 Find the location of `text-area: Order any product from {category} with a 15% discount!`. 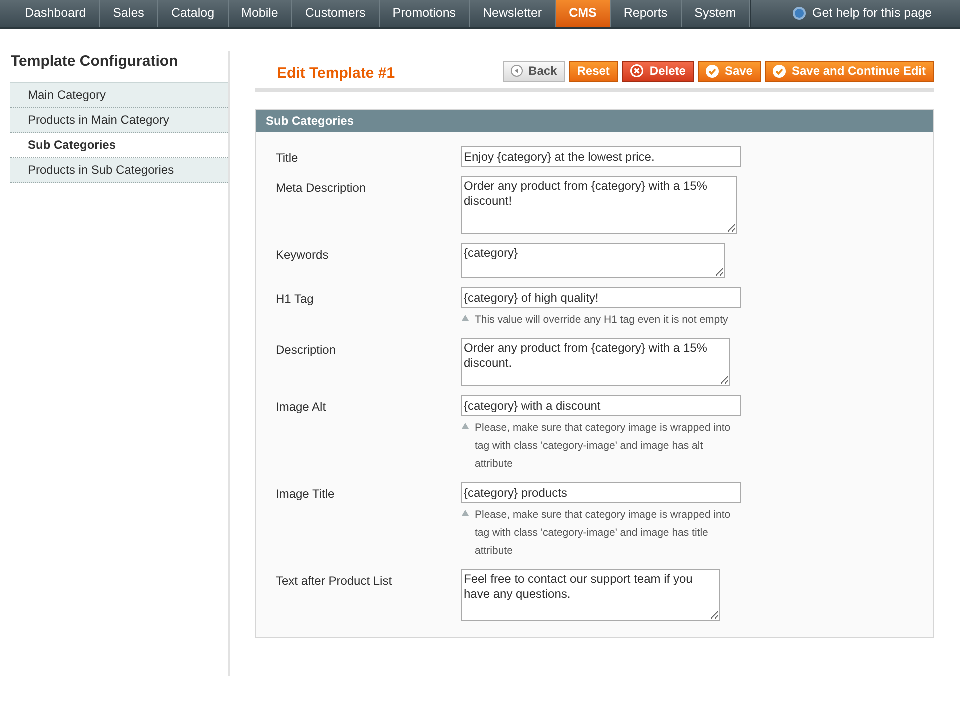

text-area: Order any product from {category} with a 15% discount! is located at coordinates (599, 205).